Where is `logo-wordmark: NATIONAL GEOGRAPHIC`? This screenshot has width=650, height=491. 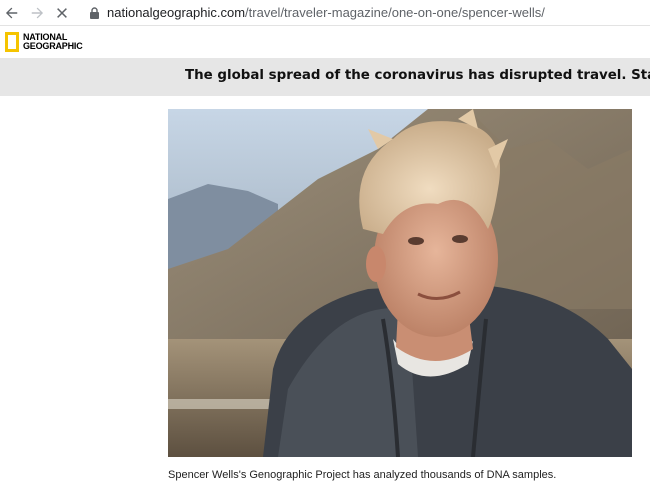
logo-wordmark: NATIONAL GEOGRAPHIC is located at coordinates (53, 42).